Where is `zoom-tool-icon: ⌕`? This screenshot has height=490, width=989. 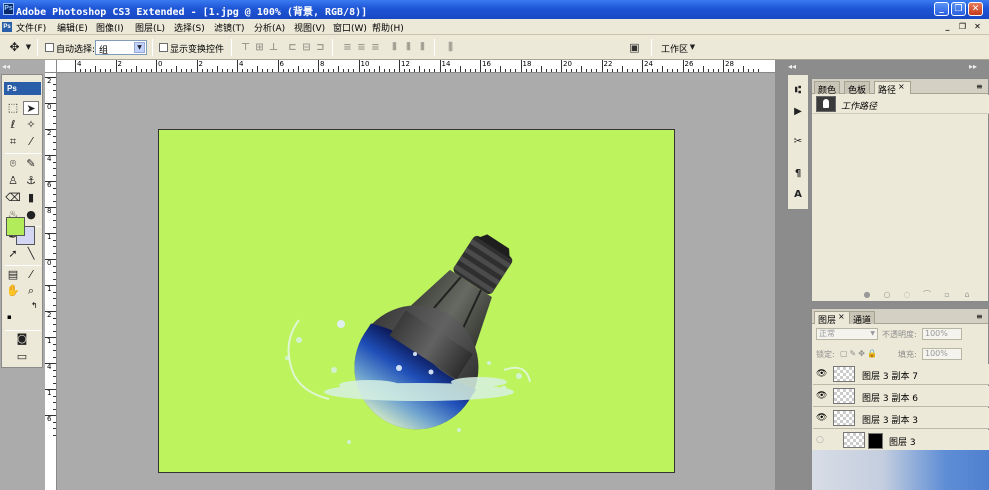 zoom-tool-icon: ⌕ is located at coordinates (31, 291).